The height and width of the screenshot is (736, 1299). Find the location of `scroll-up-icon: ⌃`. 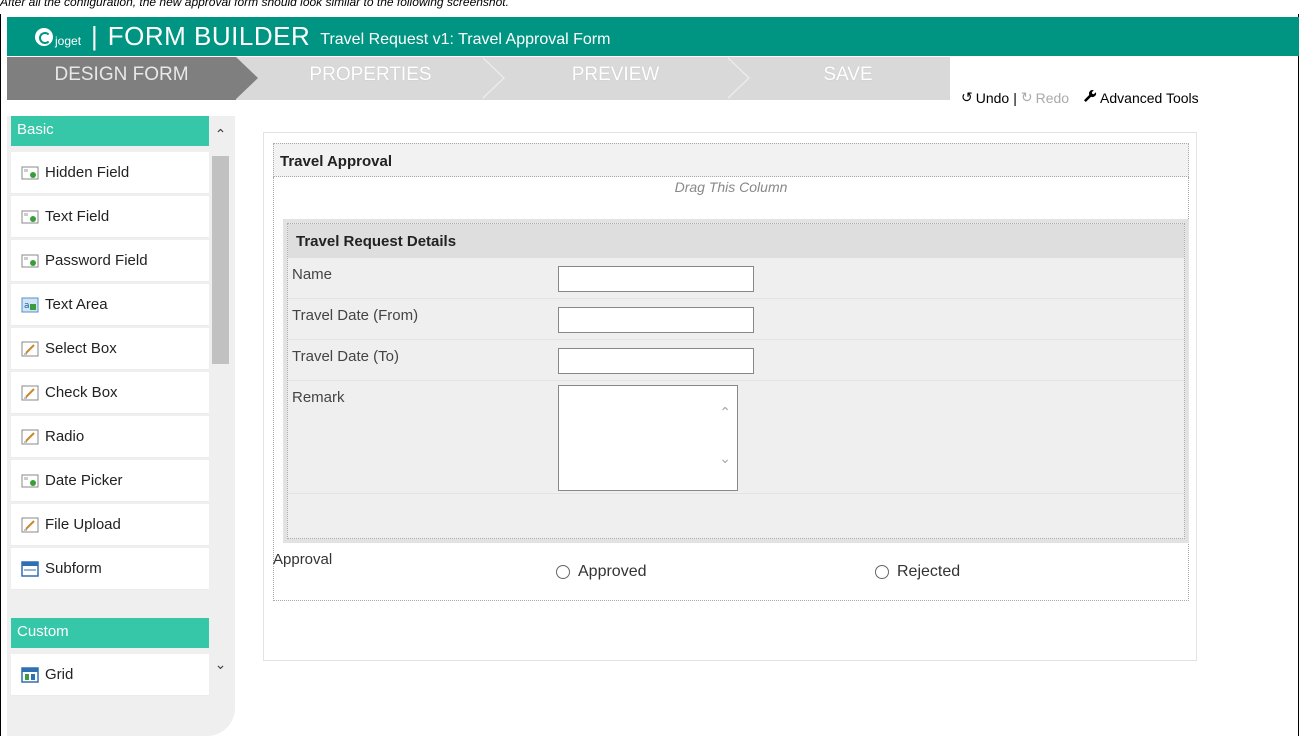

scroll-up-icon: ⌃ is located at coordinates (220, 134).